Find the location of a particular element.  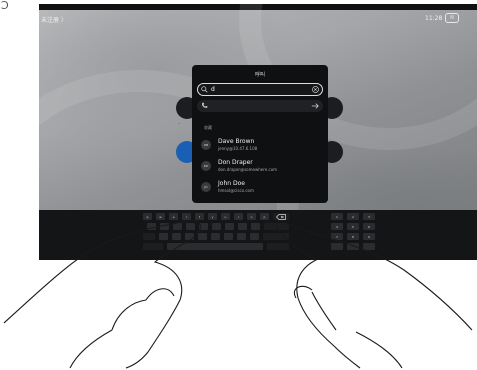

left-hand-fingers is located at coordinates (122, 328).